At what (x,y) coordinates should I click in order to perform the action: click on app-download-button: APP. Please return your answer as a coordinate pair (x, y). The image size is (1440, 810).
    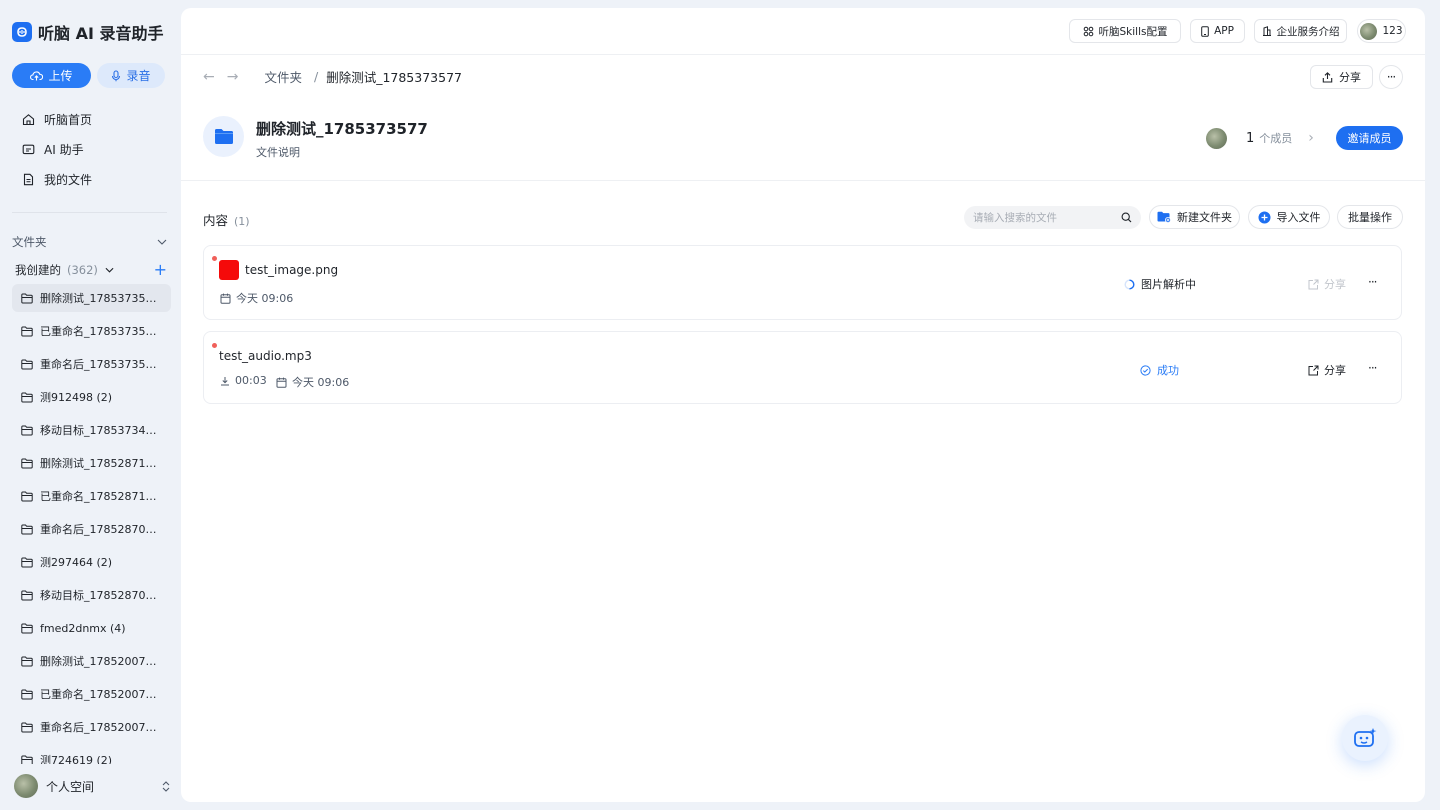
    Looking at the image, I should click on (1217, 31).